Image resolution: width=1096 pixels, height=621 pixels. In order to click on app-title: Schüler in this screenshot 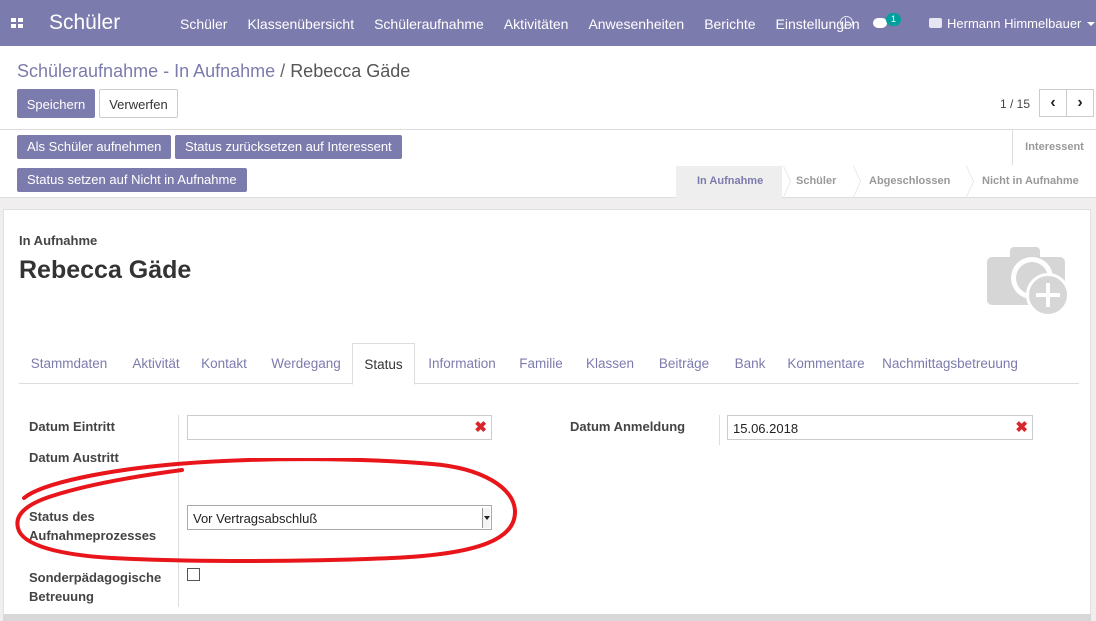, I will do `click(85, 22)`.